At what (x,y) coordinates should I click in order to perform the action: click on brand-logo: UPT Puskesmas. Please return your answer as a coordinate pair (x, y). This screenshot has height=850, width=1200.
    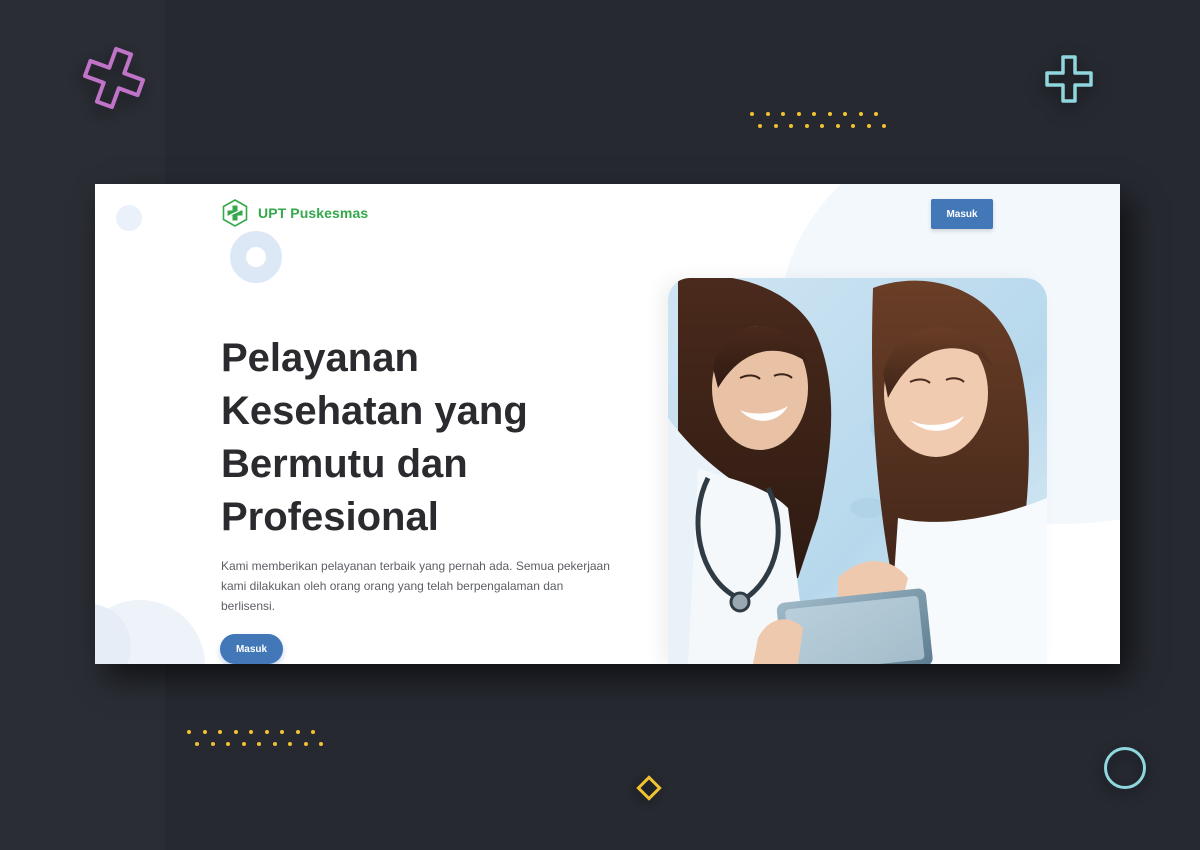
    Looking at the image, I should click on (295, 213).